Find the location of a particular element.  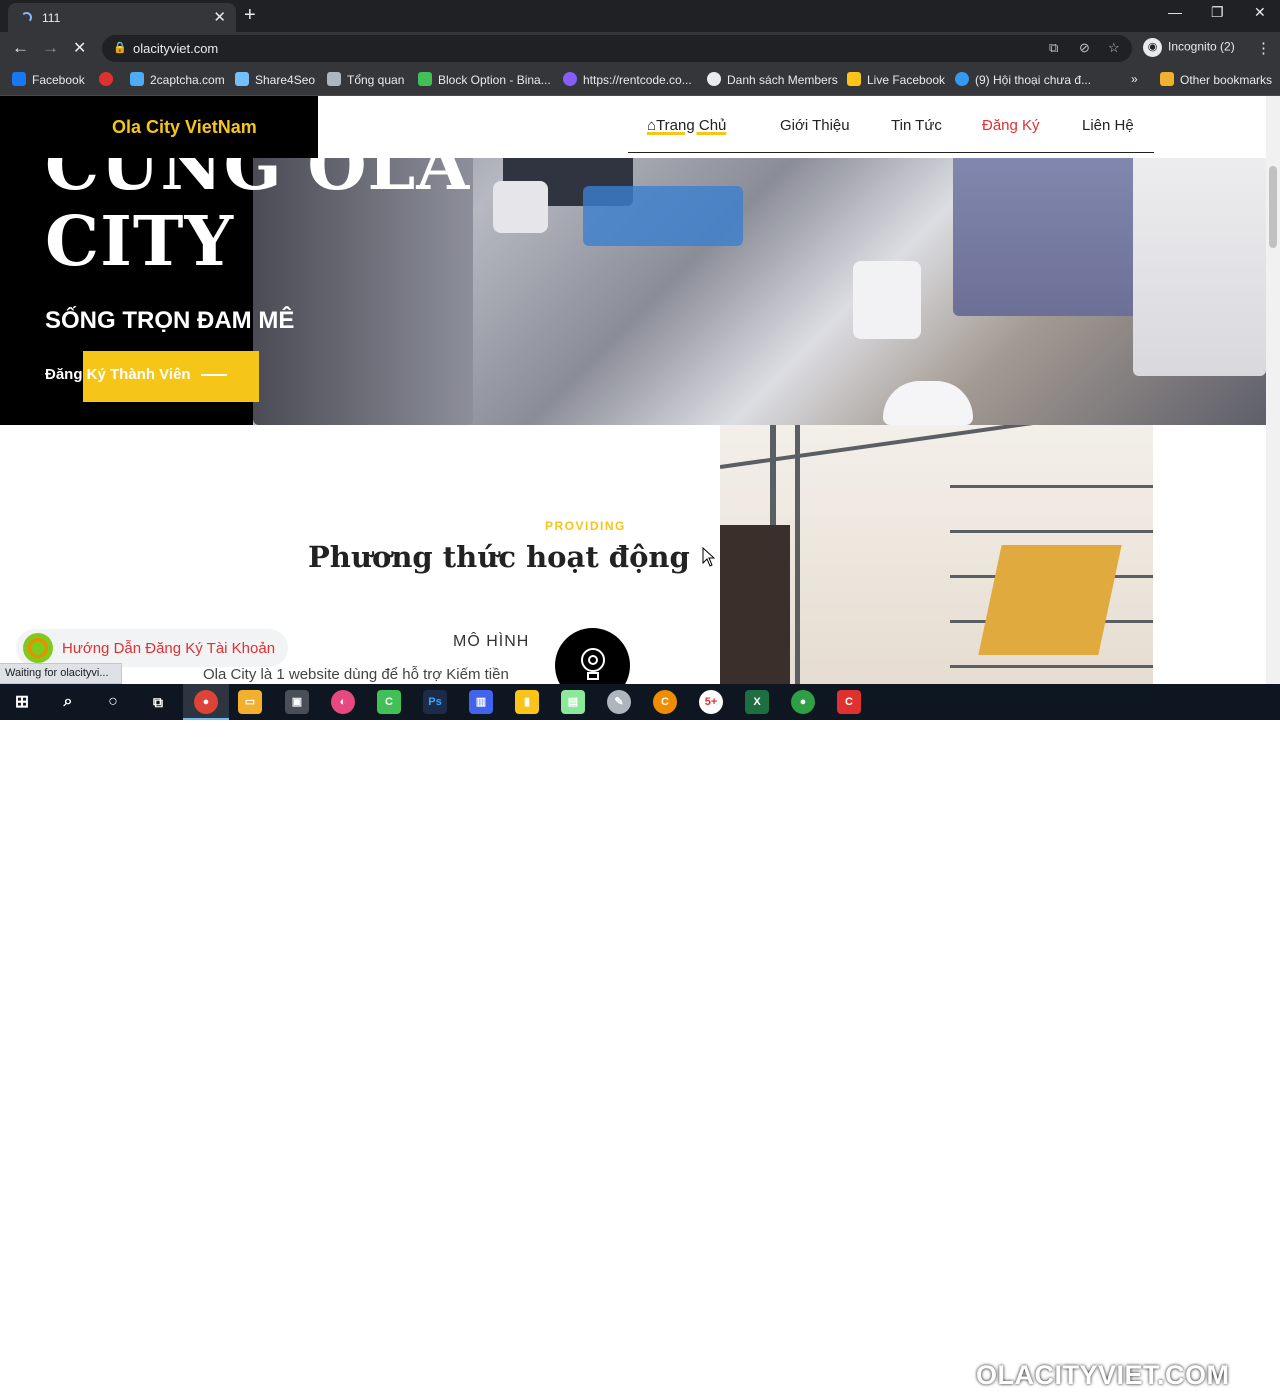

paint-icon: ◐ is located at coordinates (343, 702).